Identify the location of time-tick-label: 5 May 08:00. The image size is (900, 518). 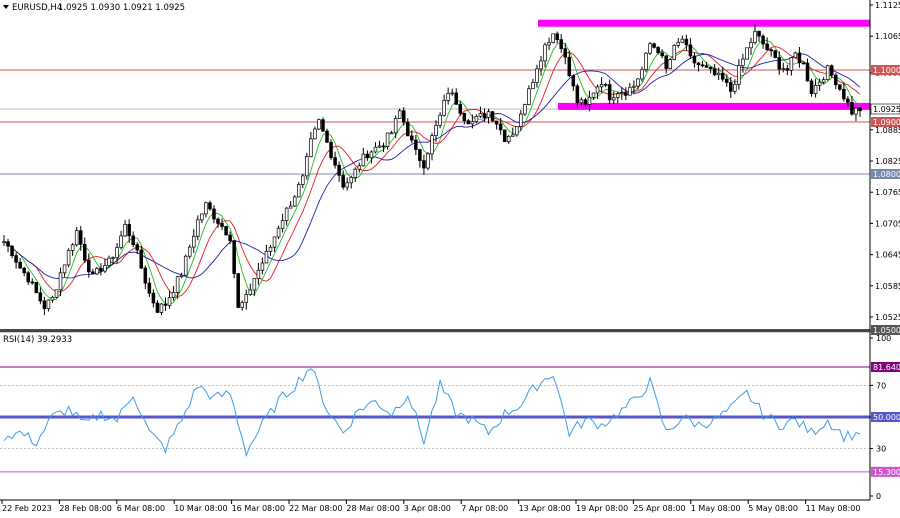
(773, 508).